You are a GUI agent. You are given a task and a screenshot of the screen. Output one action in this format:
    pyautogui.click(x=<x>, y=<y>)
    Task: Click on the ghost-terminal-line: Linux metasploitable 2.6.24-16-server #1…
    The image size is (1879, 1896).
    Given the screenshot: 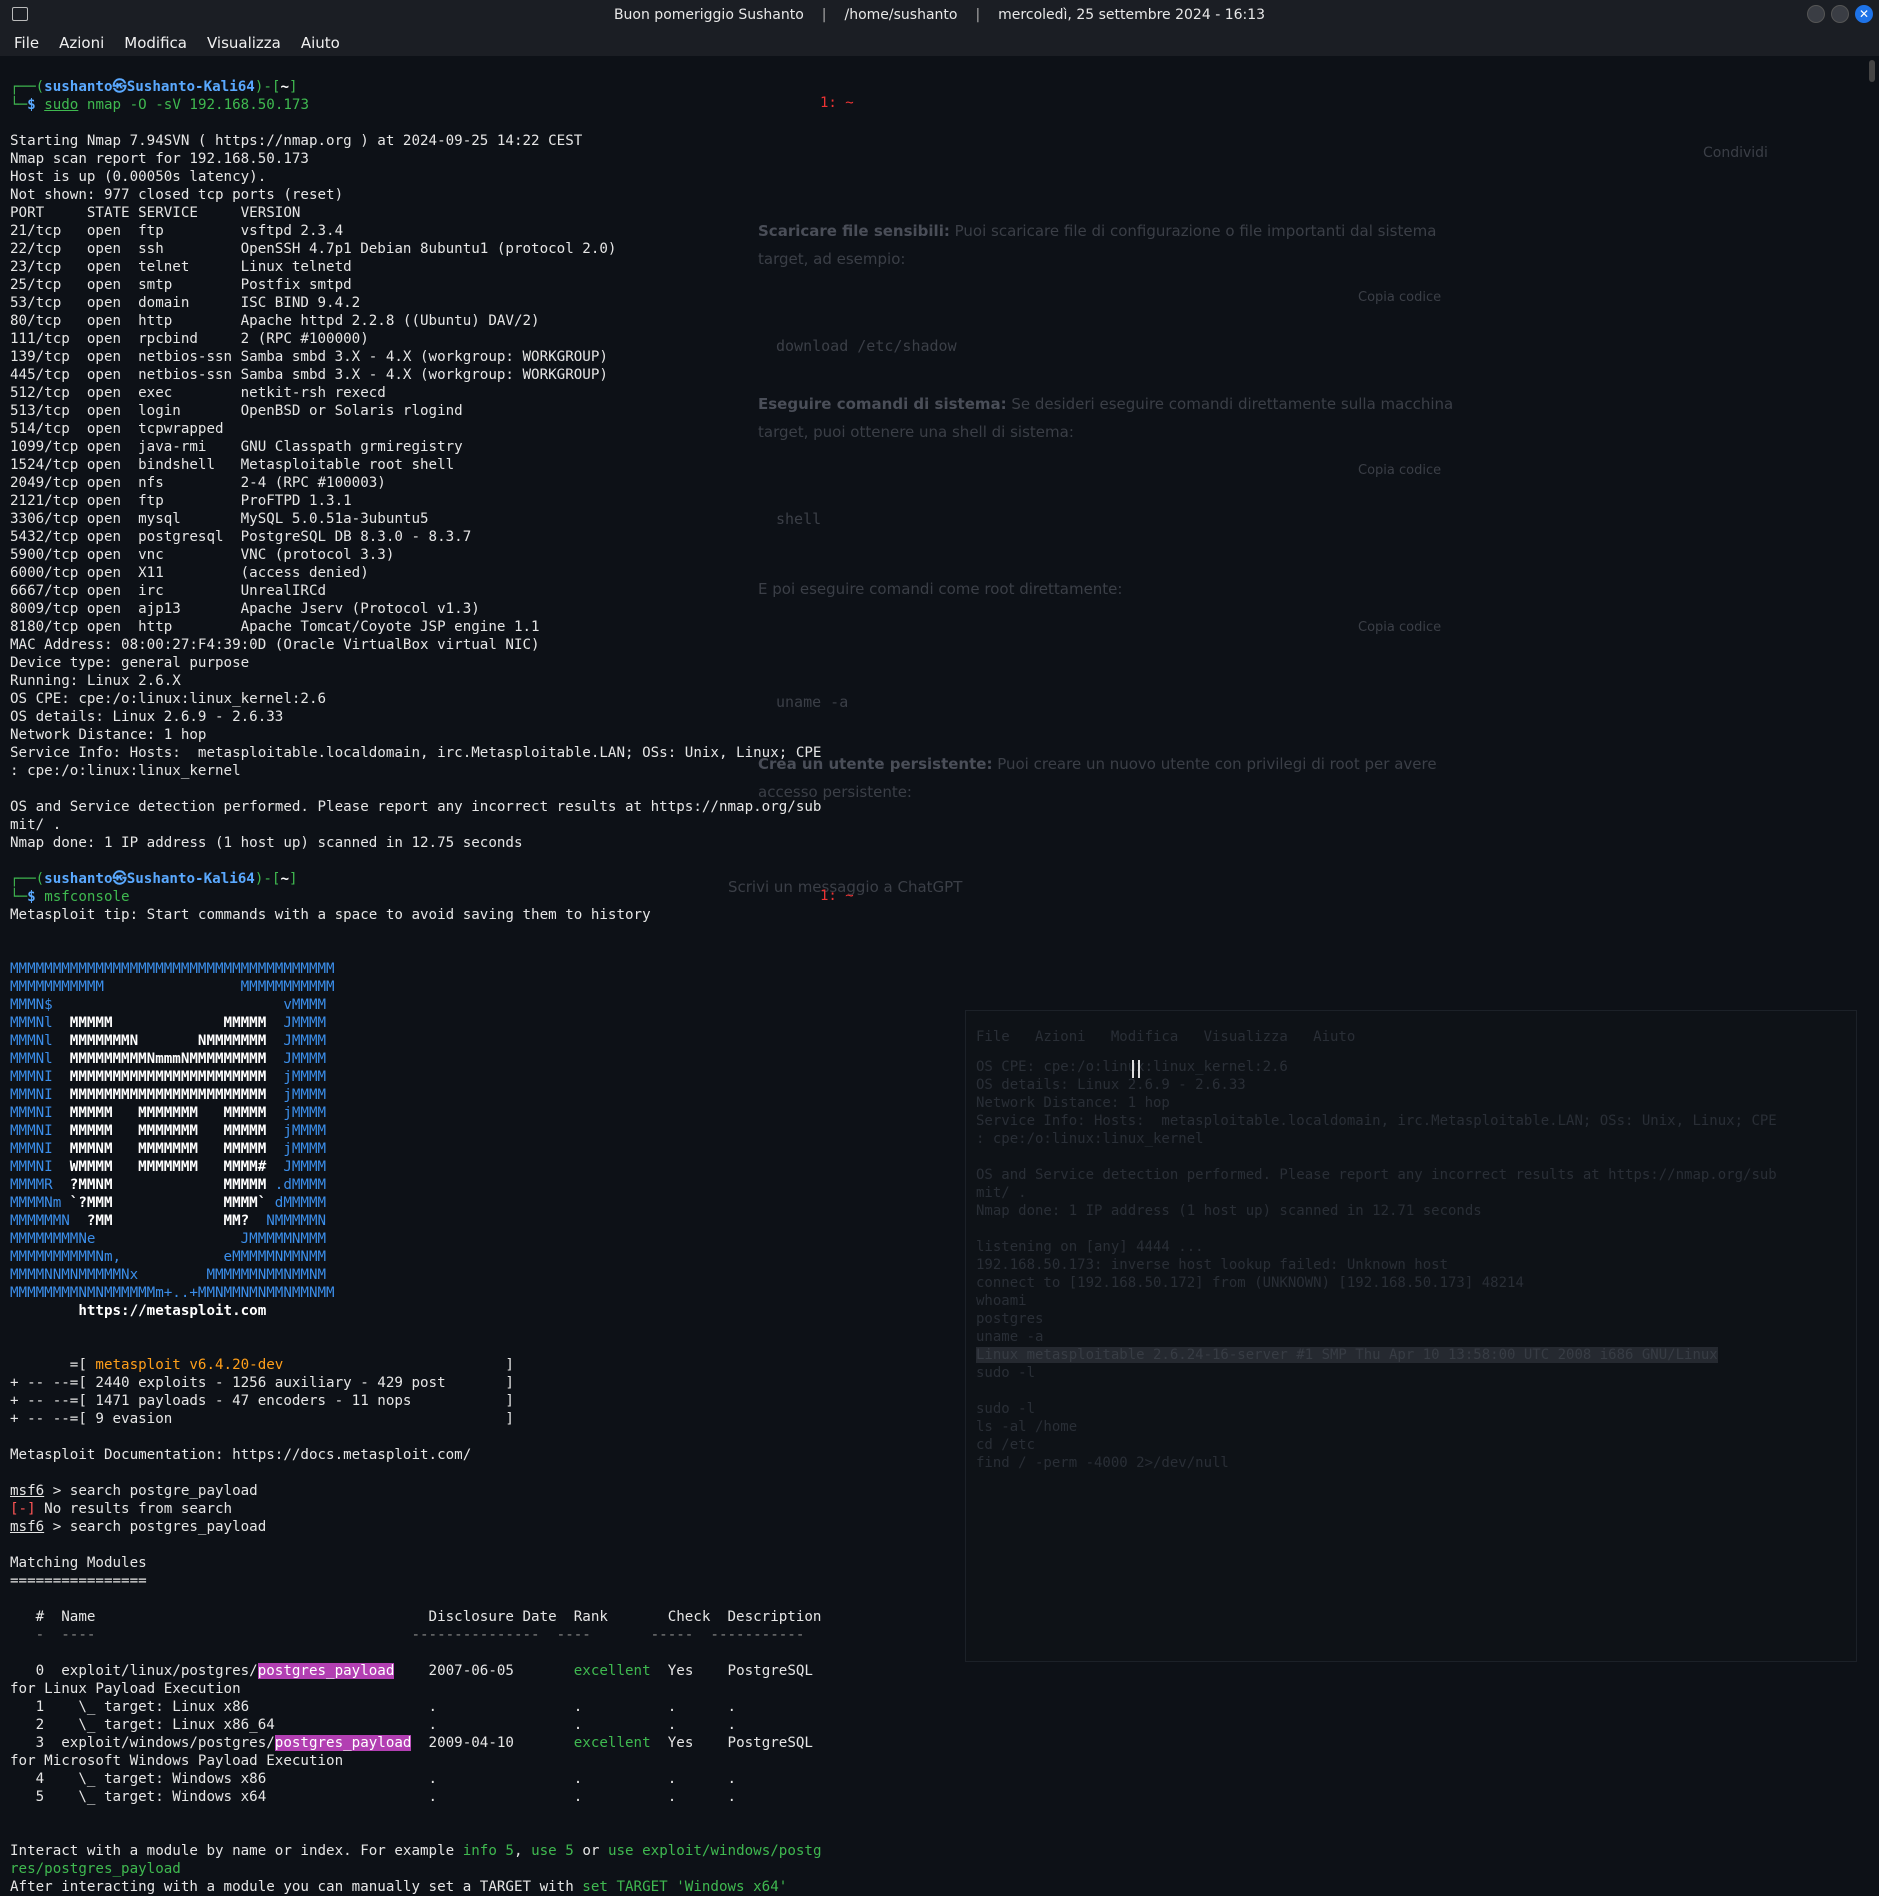 What is the action you would take?
    pyautogui.click(x=1347, y=1355)
    